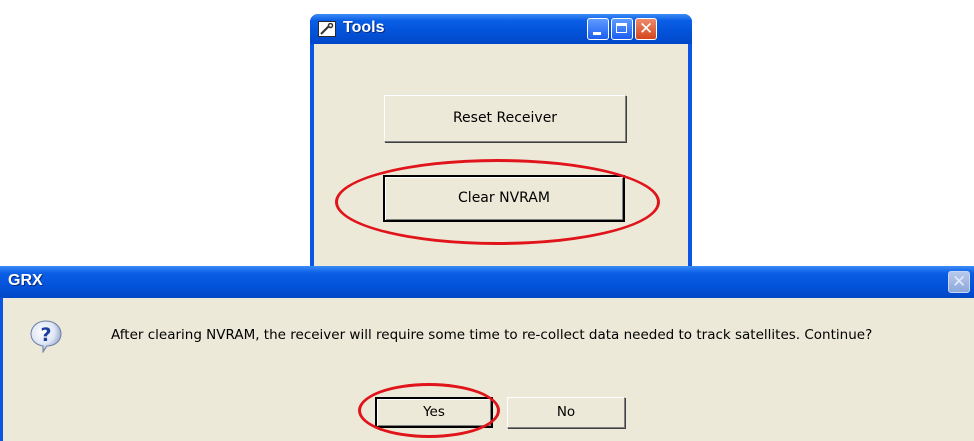 The width and height of the screenshot is (974, 441). I want to click on question-icon: ?, so click(46, 336).